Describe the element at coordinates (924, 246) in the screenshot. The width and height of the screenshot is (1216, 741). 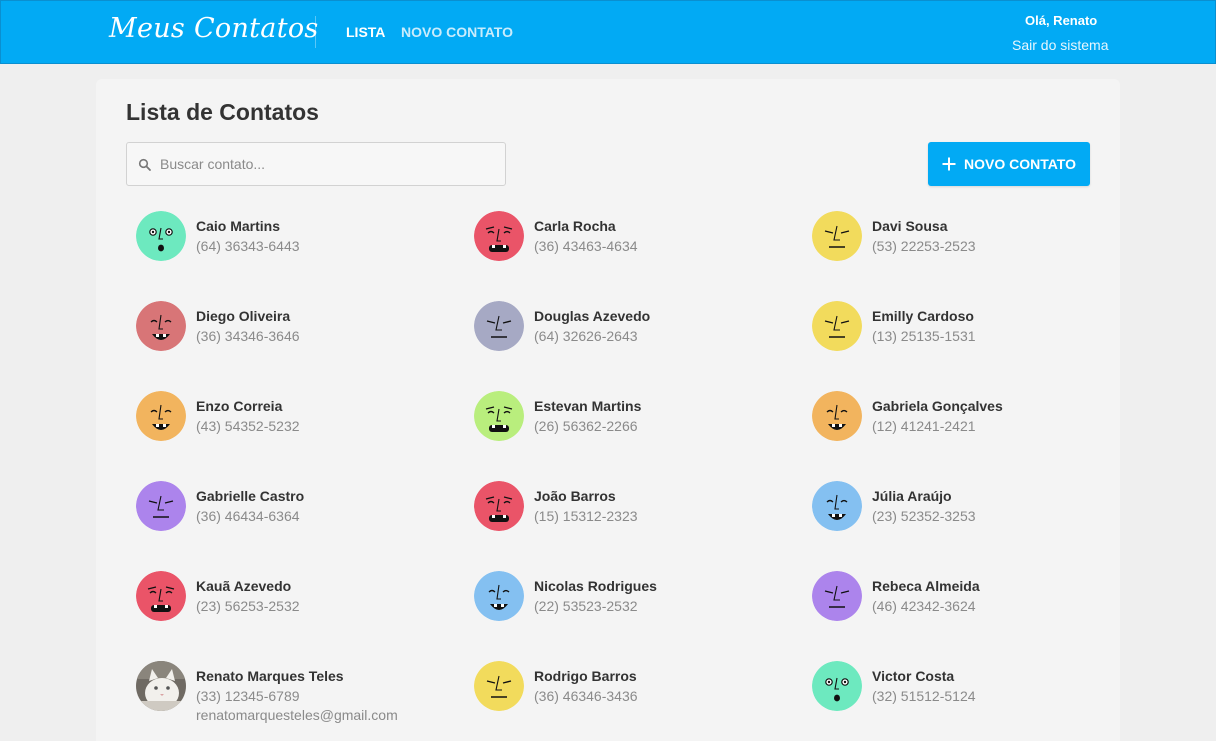
I see `contact-phone: (53) 22253-2523` at that location.